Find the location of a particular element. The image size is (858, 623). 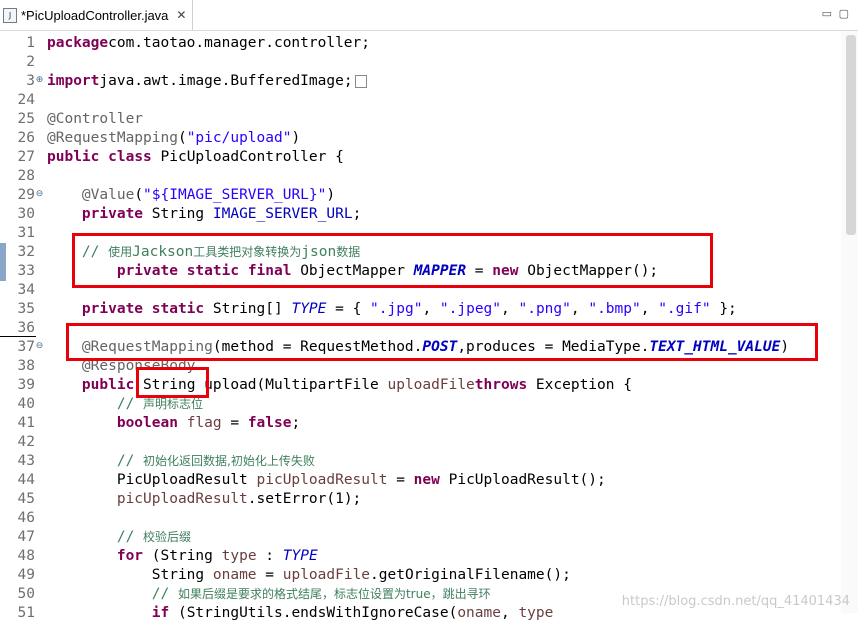

code-token: TYPE is located at coordinates (300, 556).